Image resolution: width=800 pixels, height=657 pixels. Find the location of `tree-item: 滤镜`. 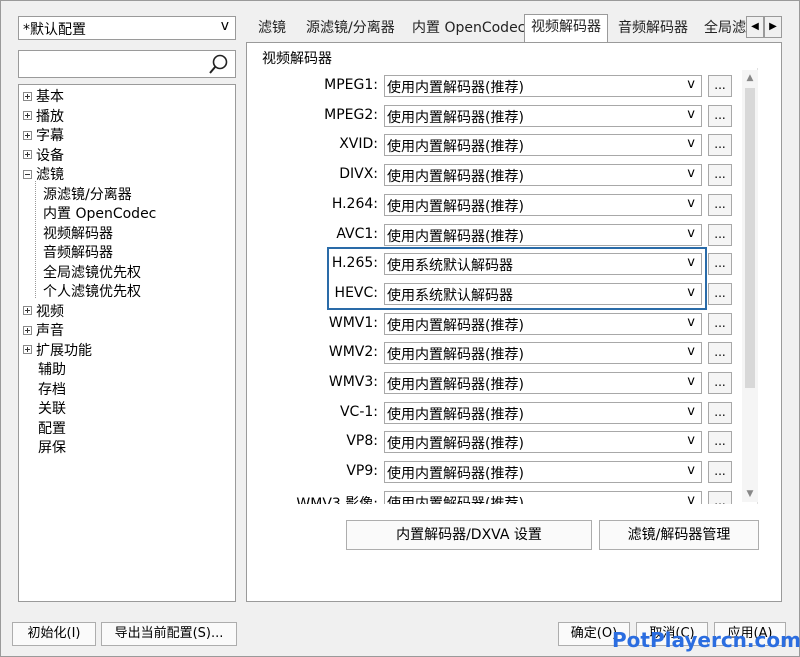

tree-item: 滤镜 is located at coordinates (43, 175).